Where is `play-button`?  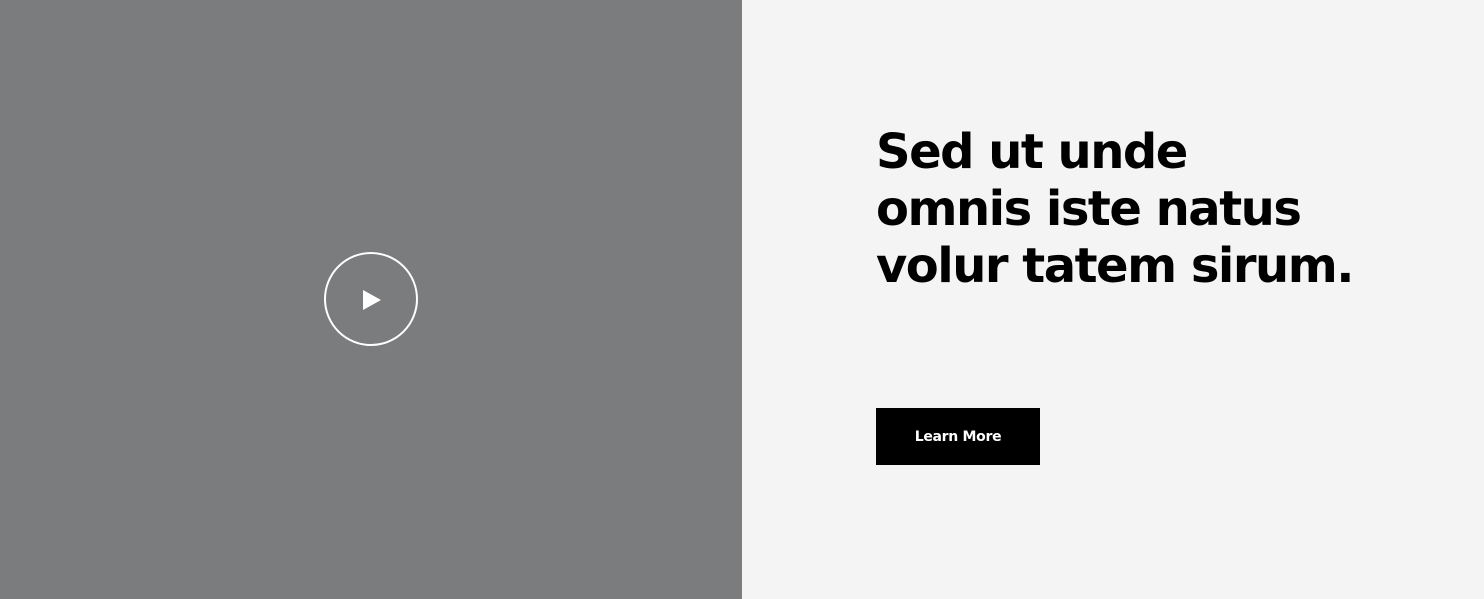
play-button is located at coordinates (371, 299).